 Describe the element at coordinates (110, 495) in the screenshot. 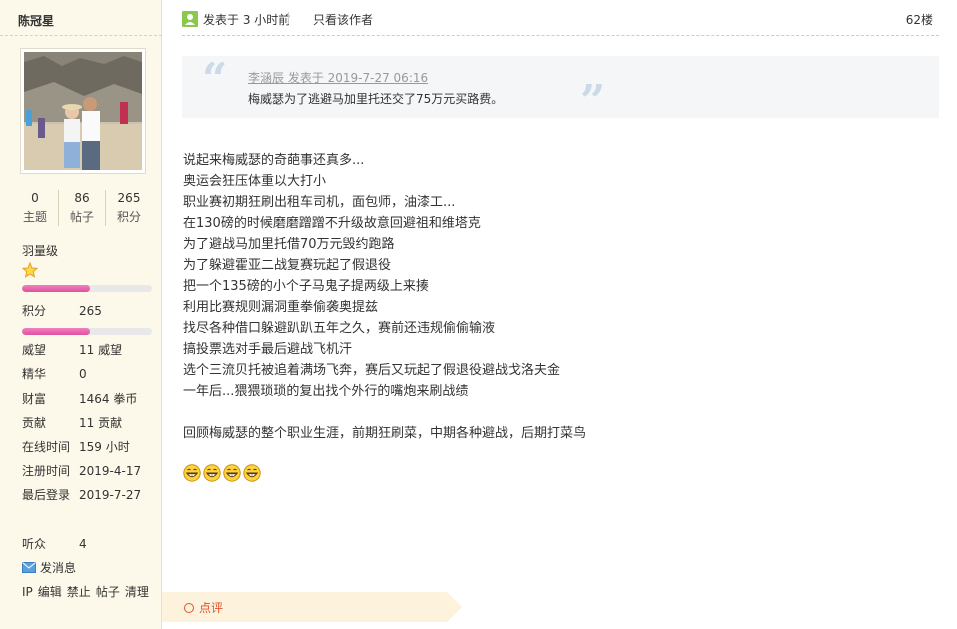

I see `info-value: 2019-7-27` at that location.